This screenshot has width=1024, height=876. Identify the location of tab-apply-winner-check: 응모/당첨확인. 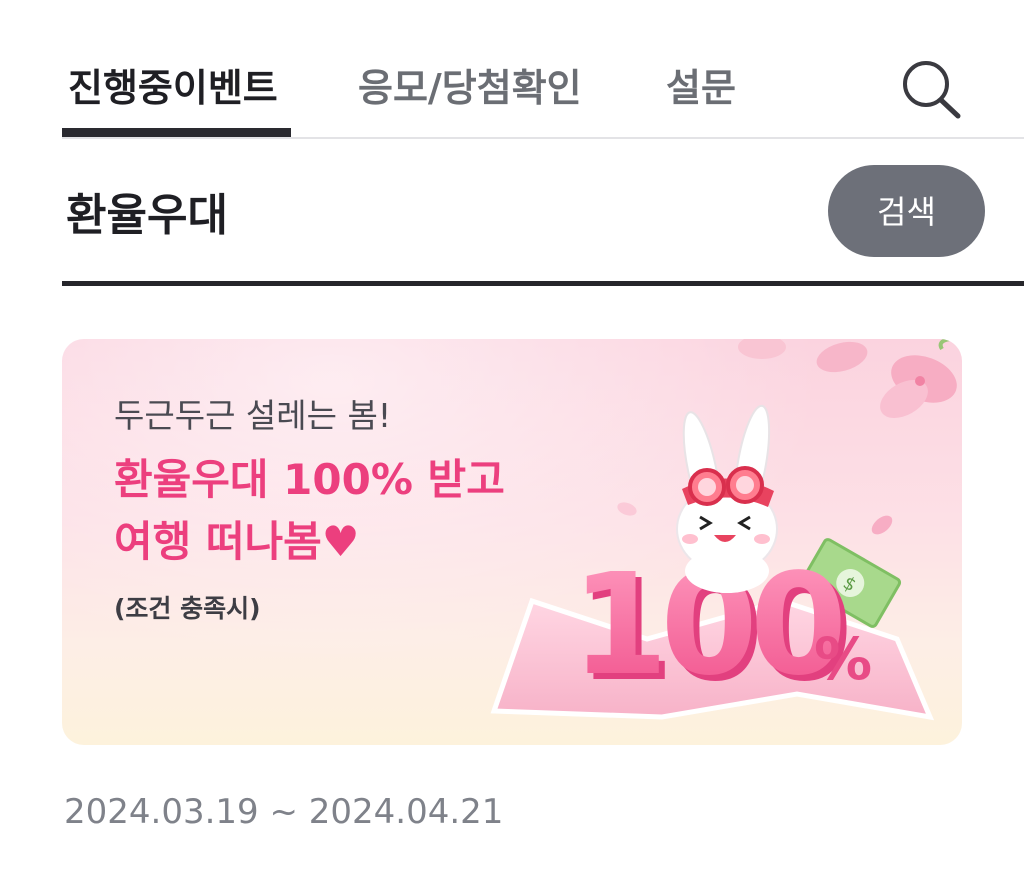
(470, 88).